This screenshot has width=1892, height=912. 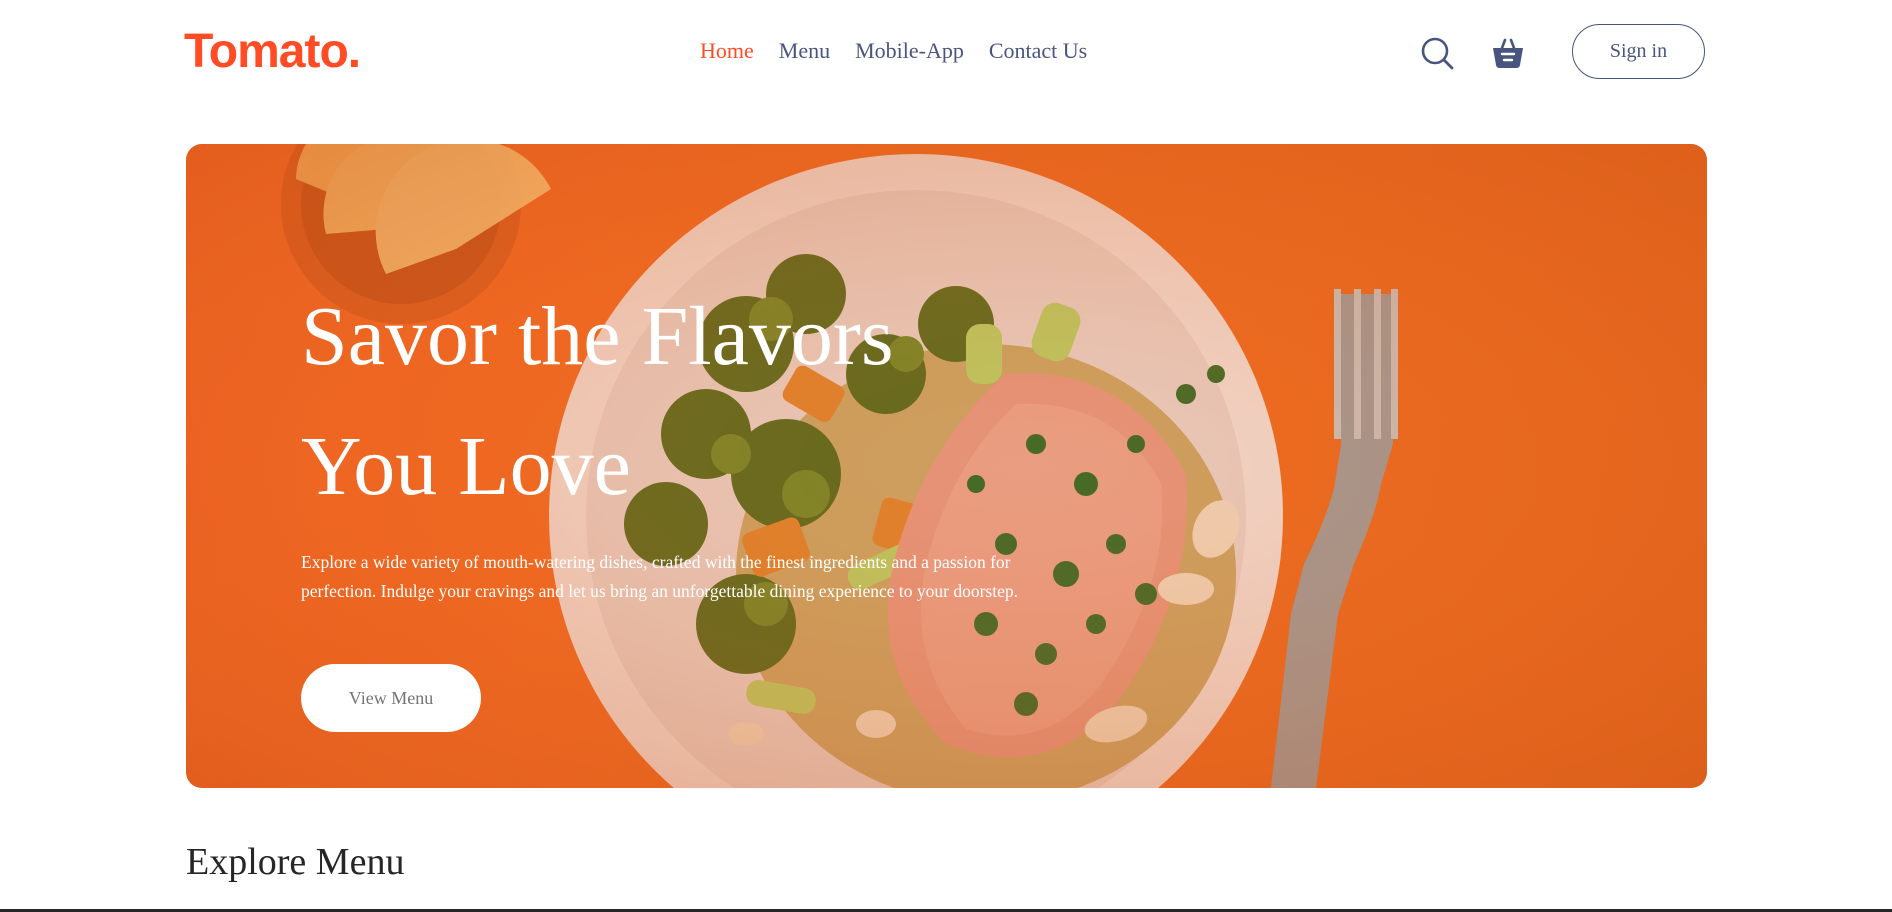 I want to click on hero-title-line-2: You Love, so click(x=466, y=466).